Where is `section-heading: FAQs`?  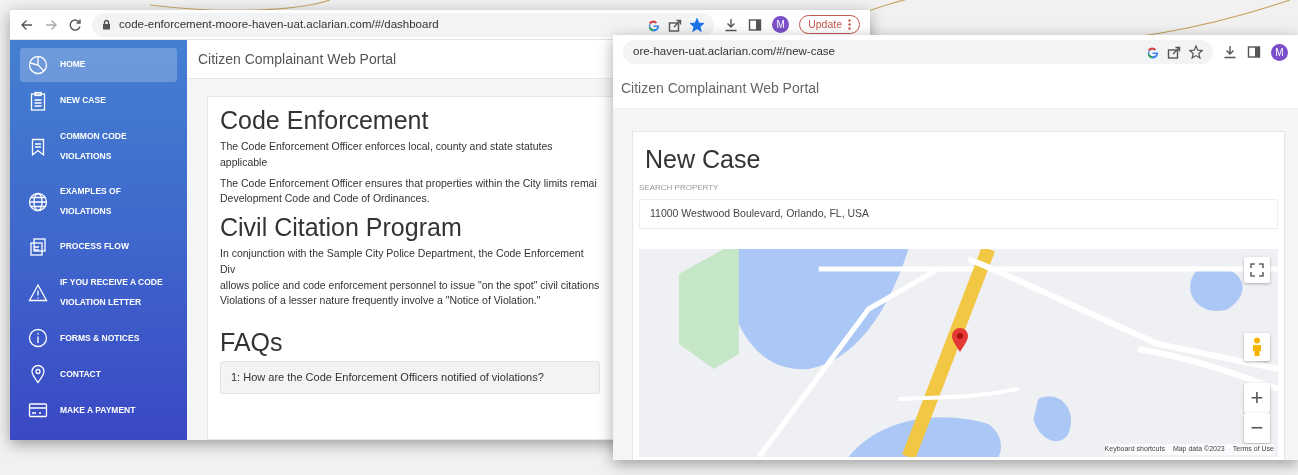
section-heading: FAQs is located at coordinates (251, 342).